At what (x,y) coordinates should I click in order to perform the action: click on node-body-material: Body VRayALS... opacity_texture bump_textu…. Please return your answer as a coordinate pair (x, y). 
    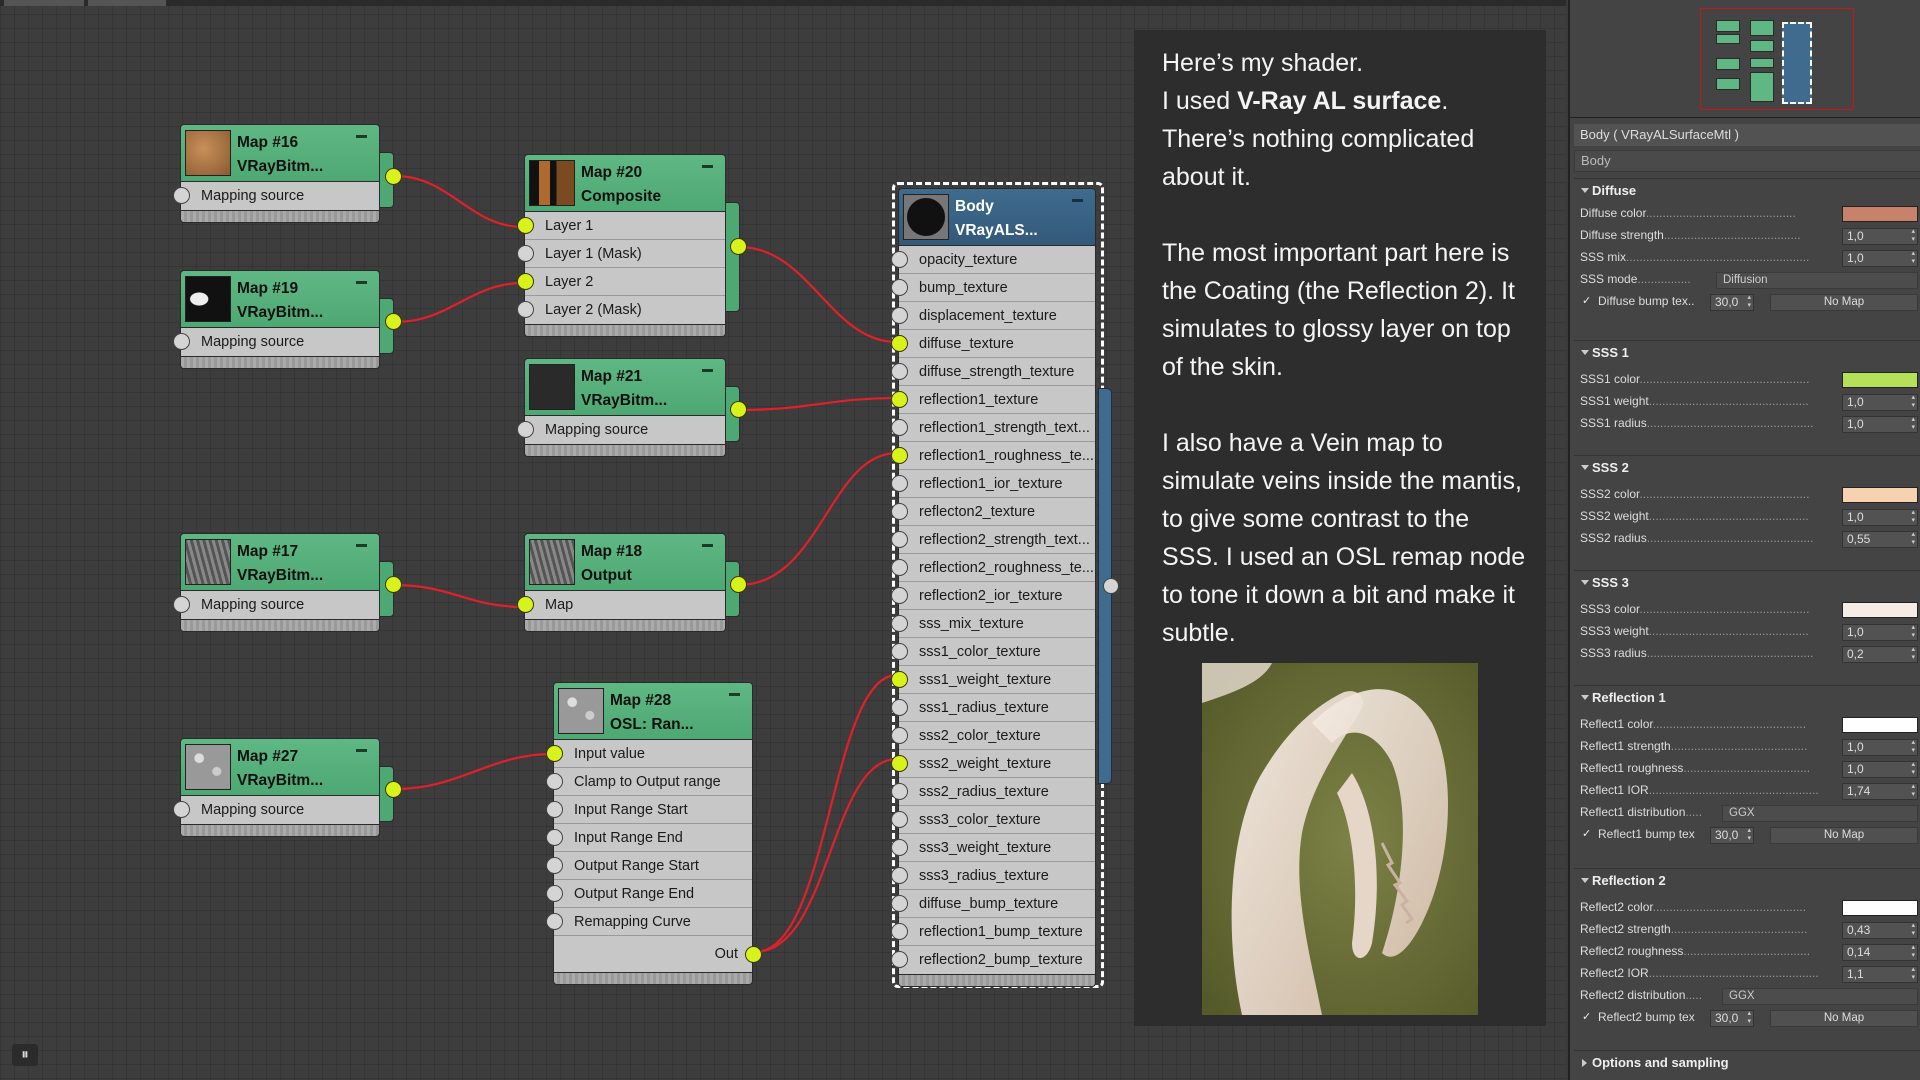
    Looking at the image, I should click on (993, 587).